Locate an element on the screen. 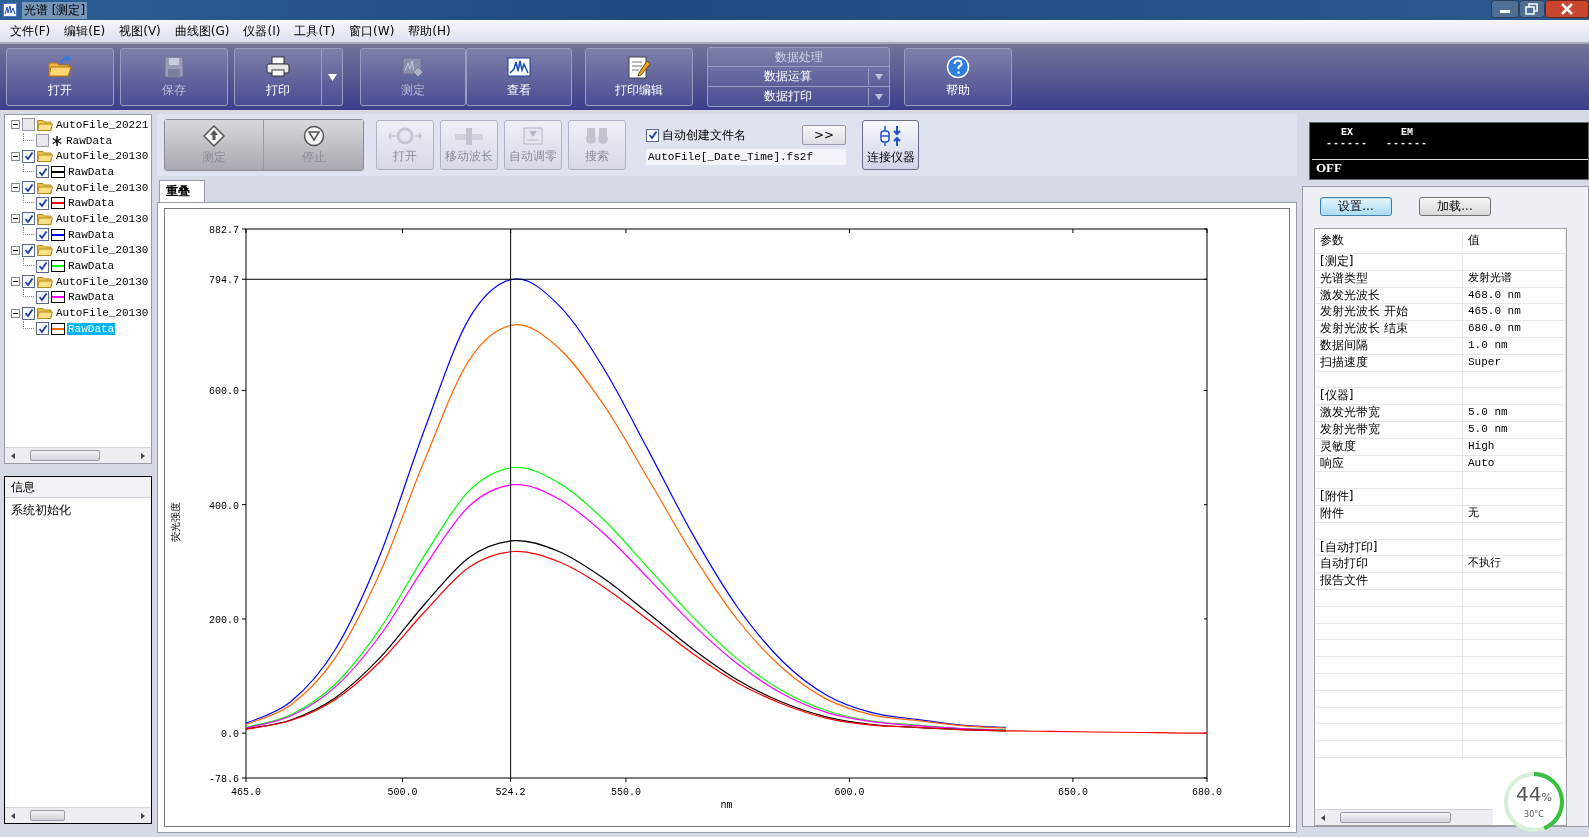 Image resolution: width=1589 pixels, height=837 pixels. table-cell: Auto is located at coordinates (1514, 463).